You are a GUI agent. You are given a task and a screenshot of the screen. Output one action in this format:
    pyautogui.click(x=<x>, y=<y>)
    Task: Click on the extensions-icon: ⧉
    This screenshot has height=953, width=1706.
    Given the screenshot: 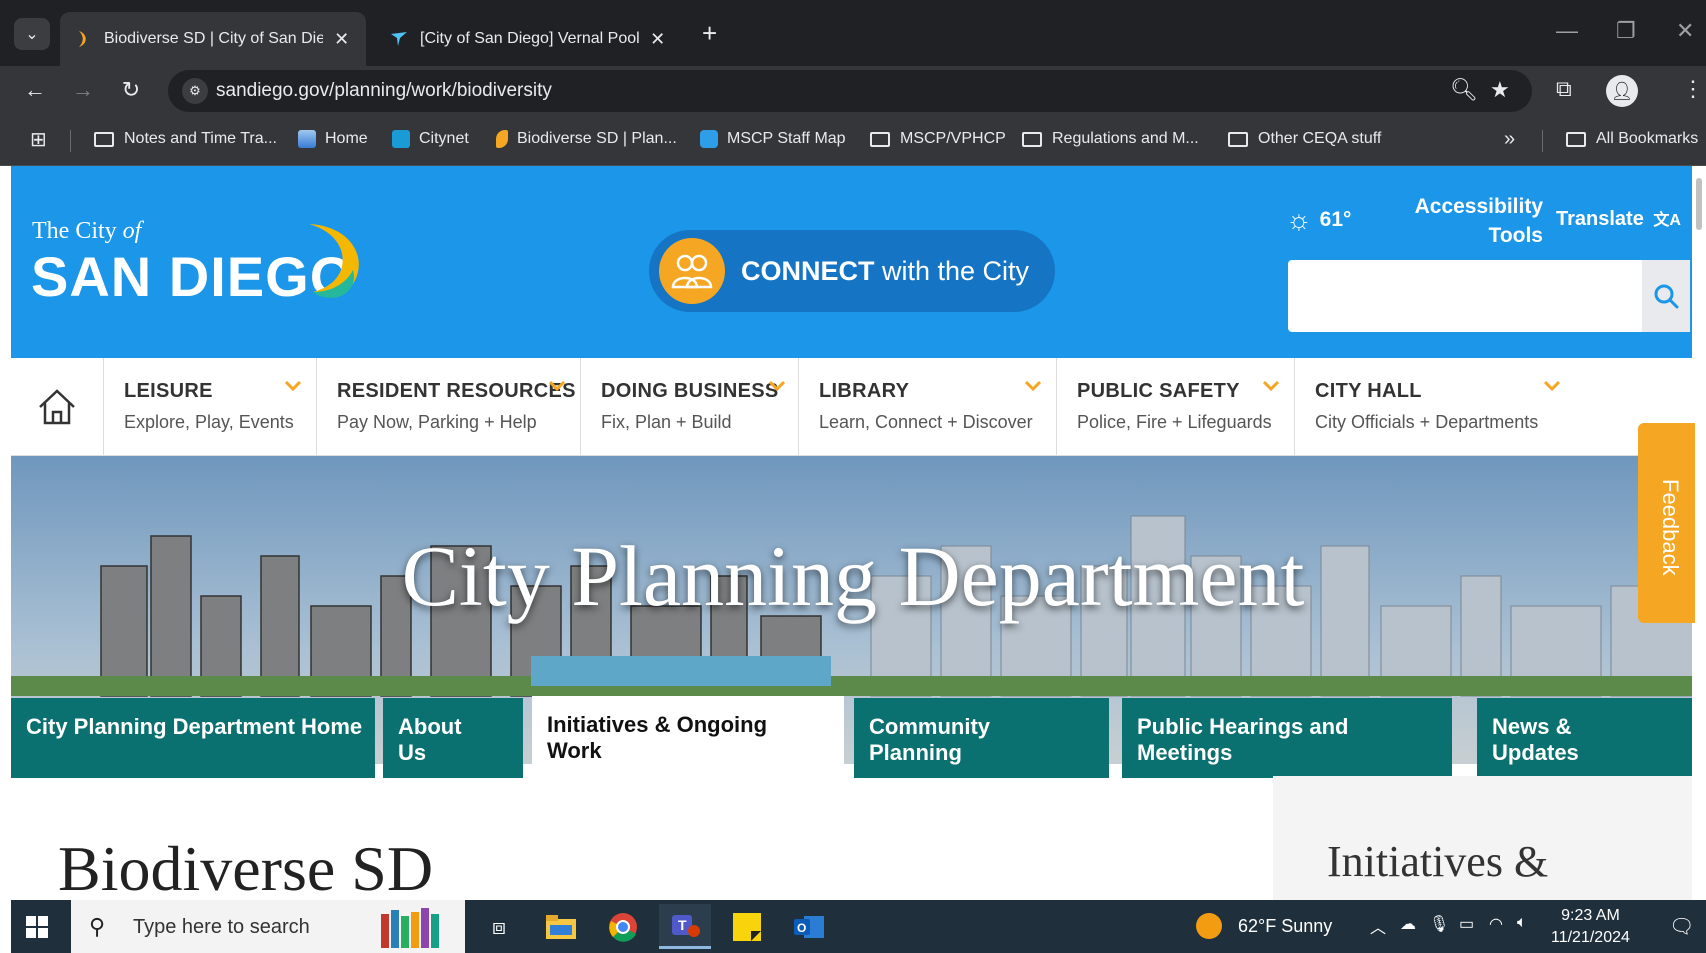 What is the action you would take?
    pyautogui.click(x=1564, y=89)
    